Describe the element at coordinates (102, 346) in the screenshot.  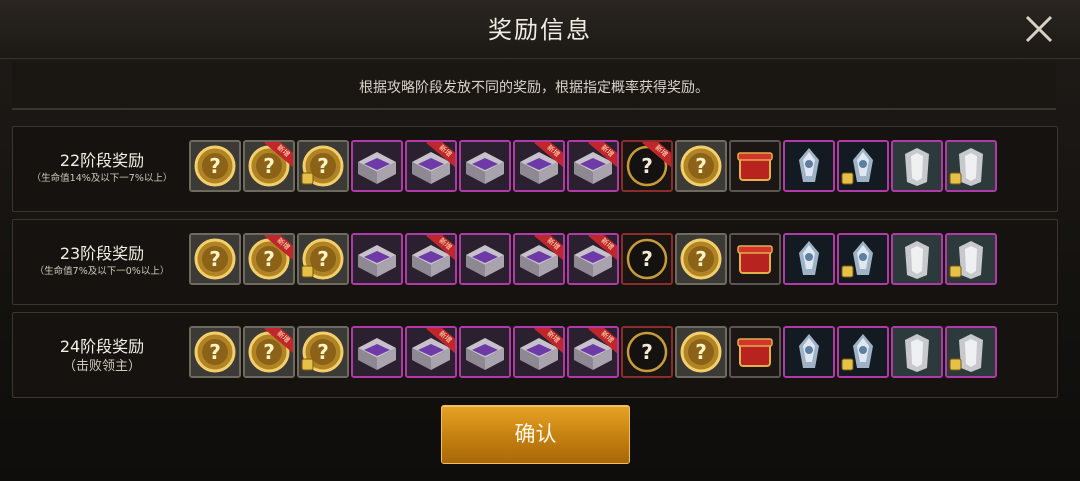
I see `stage-title: 24阶段奖励` at that location.